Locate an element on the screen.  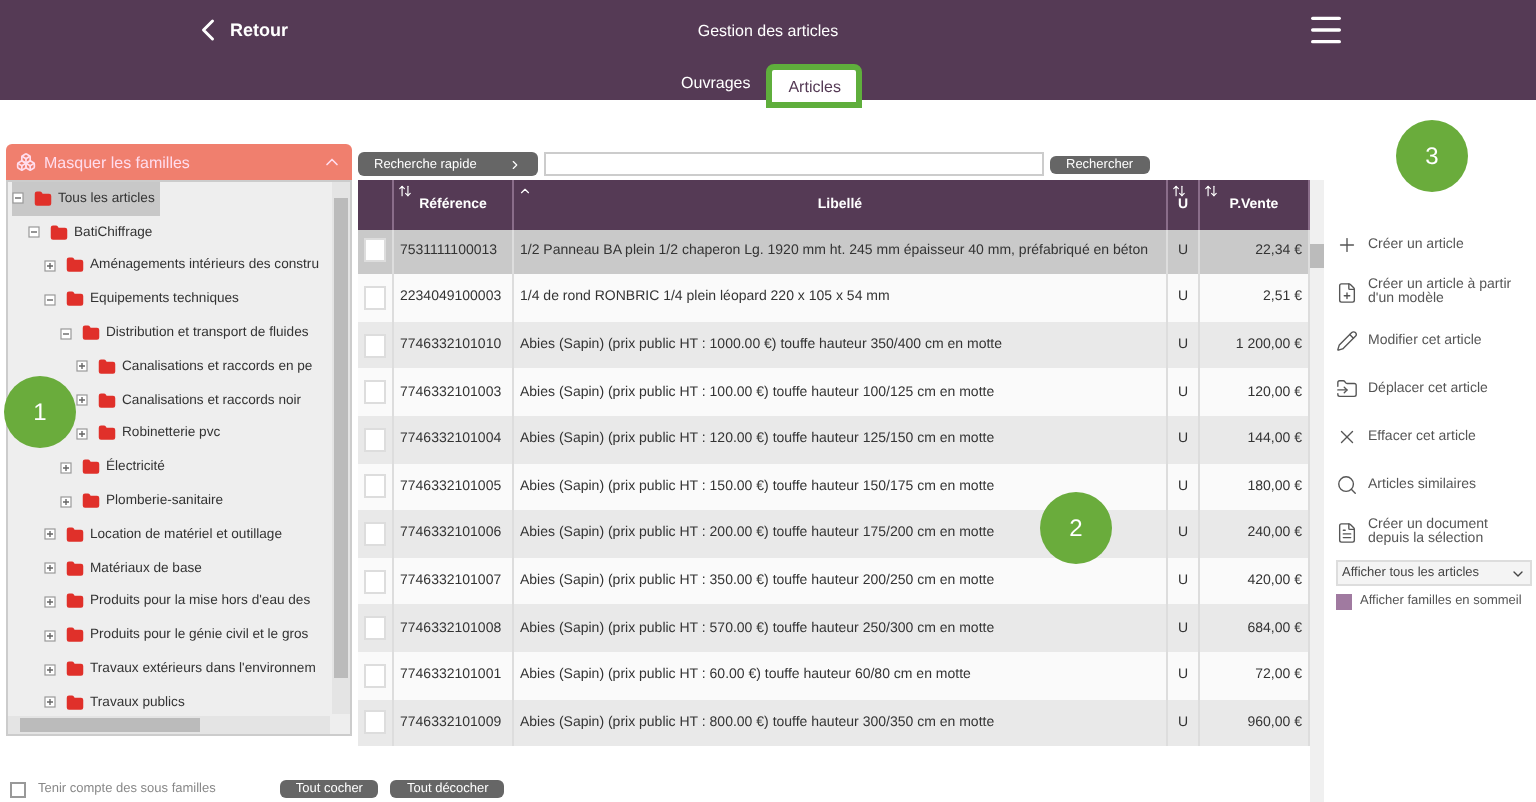
page-title: Gestion des articles is located at coordinates (768, 30).